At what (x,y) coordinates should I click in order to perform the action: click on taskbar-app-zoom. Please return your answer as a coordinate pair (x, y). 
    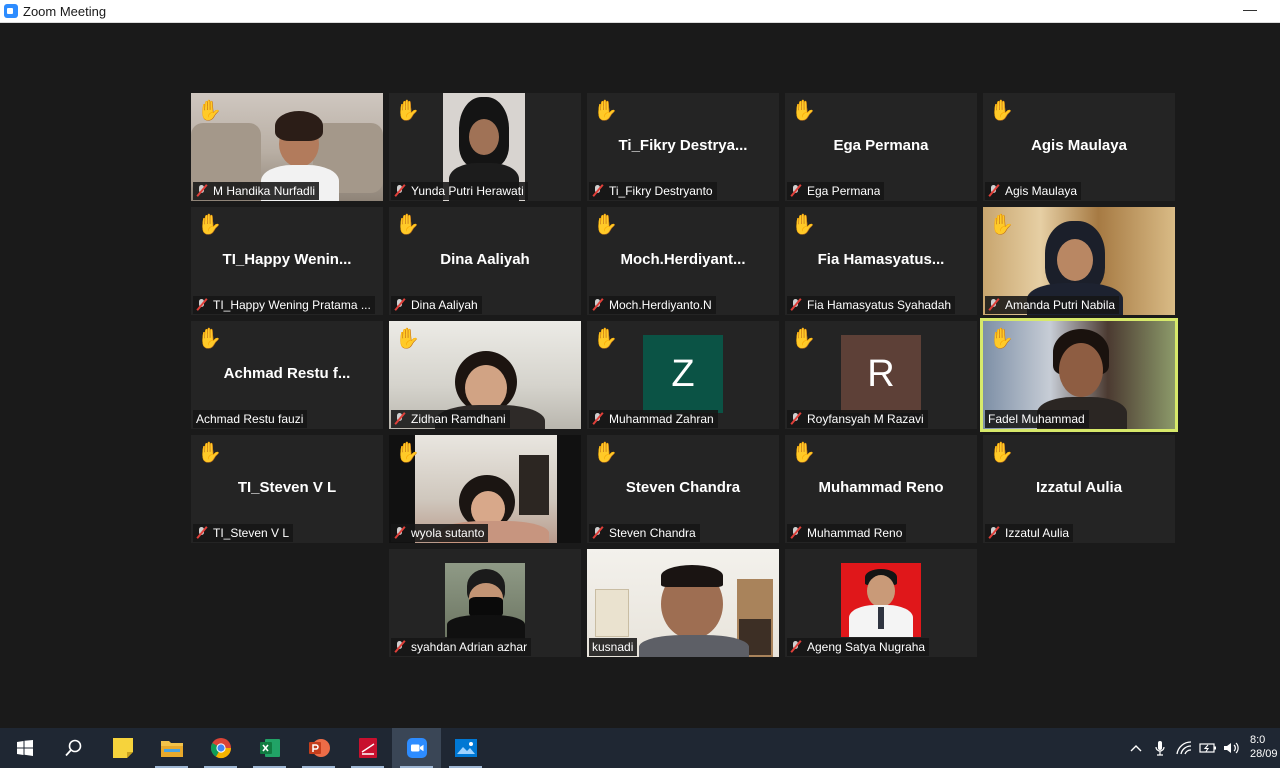
    Looking at the image, I should click on (416, 748).